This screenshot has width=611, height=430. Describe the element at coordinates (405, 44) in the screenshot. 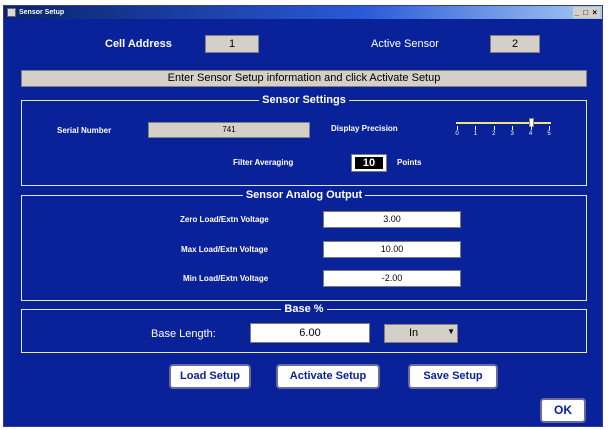

I see `active-sensor-label: Active Sensor` at that location.